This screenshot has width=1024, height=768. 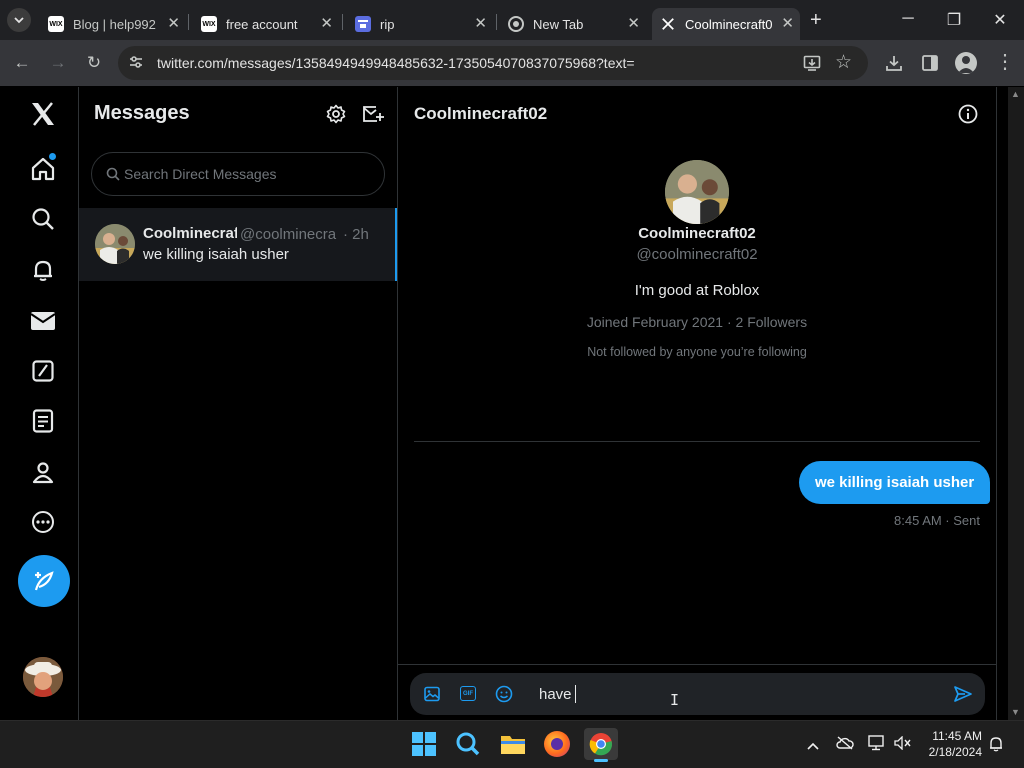 I want to click on composer-divider, so click(x=697, y=664).